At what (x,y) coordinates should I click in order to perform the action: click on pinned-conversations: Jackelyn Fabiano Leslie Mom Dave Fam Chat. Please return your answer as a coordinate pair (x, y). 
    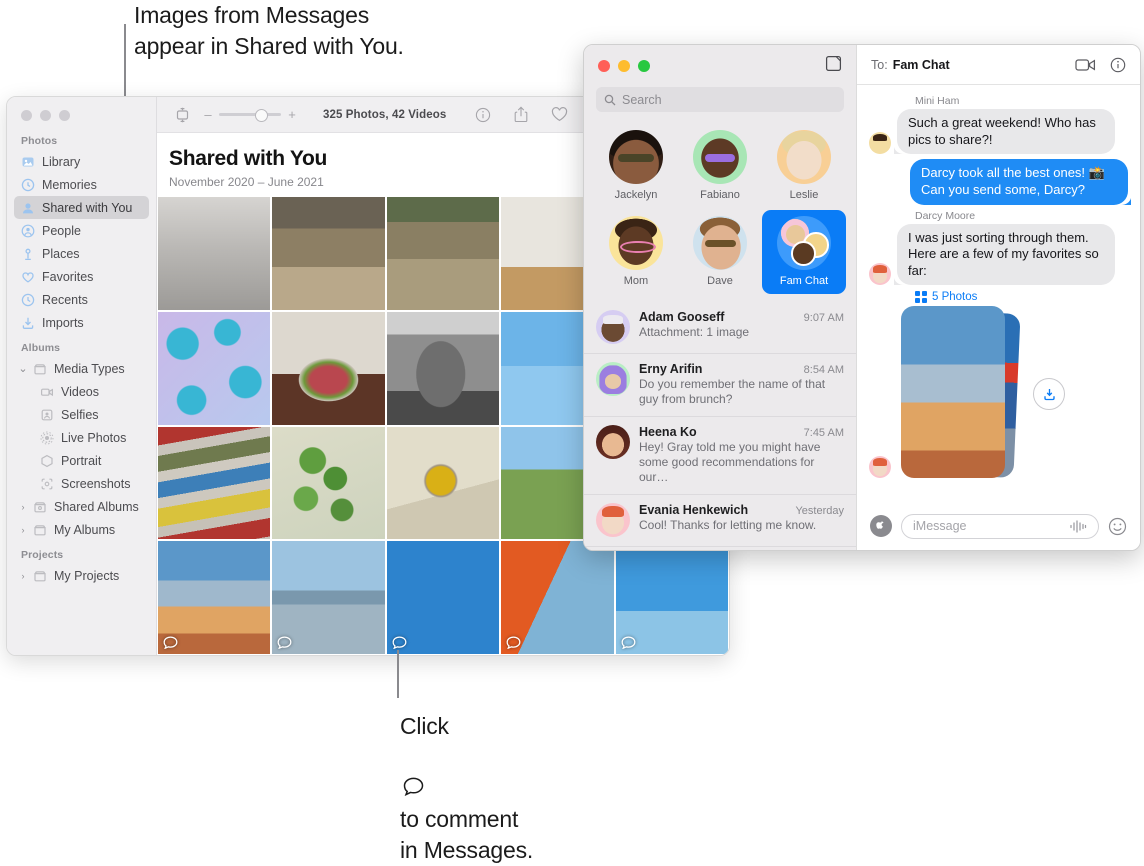
    Looking at the image, I should click on (720, 211).